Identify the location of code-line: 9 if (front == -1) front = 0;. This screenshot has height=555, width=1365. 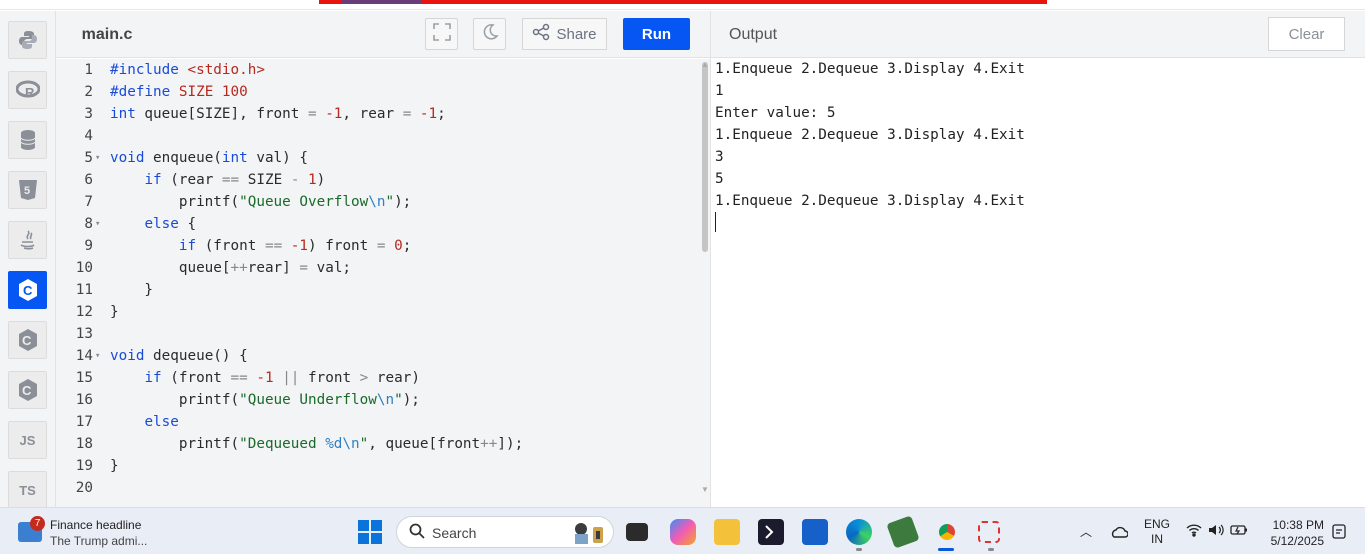
(376, 246).